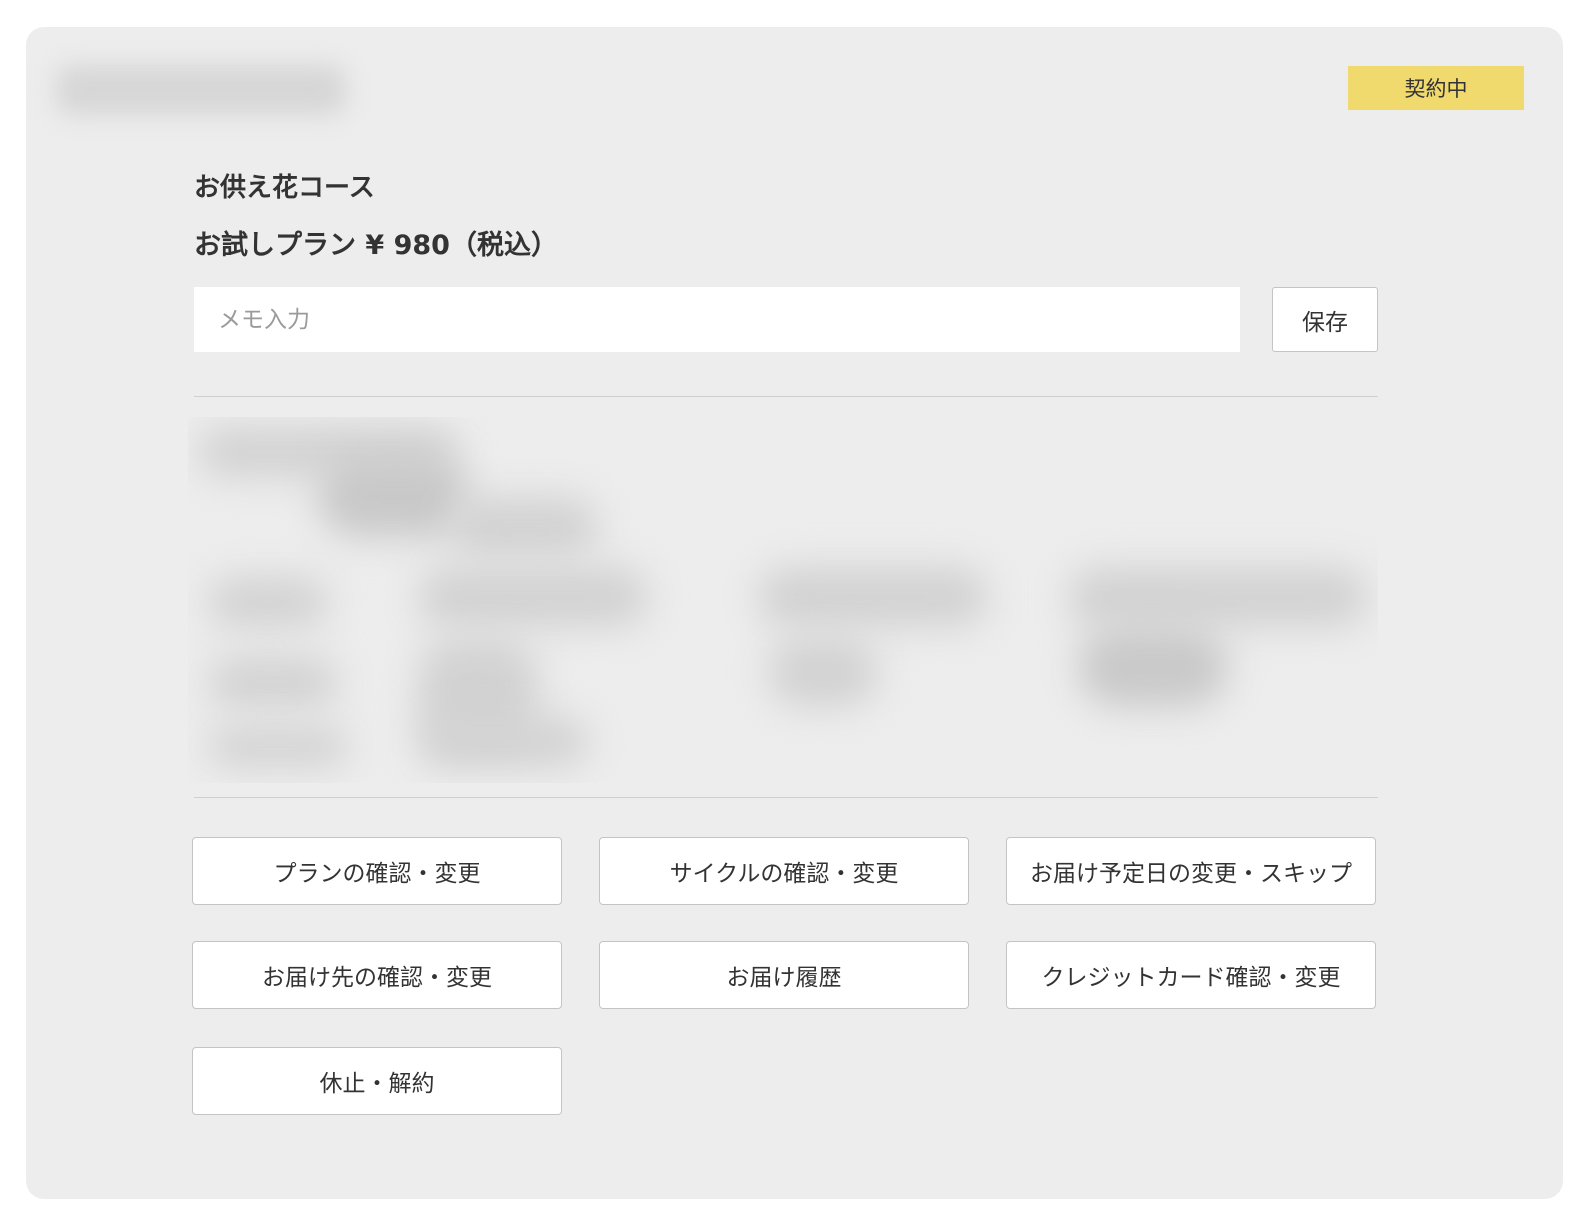  I want to click on delivery-date-change-button: お届け予定日の変更・スキップ, so click(1191, 871).